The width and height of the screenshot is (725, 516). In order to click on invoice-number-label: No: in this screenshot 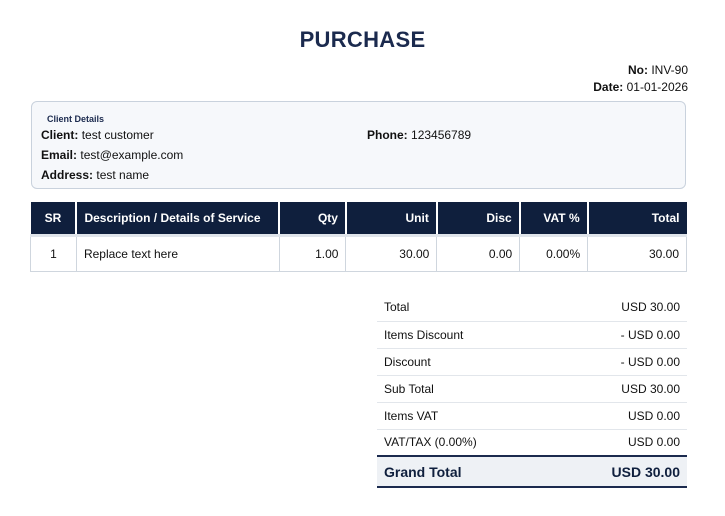, I will do `click(637, 70)`.